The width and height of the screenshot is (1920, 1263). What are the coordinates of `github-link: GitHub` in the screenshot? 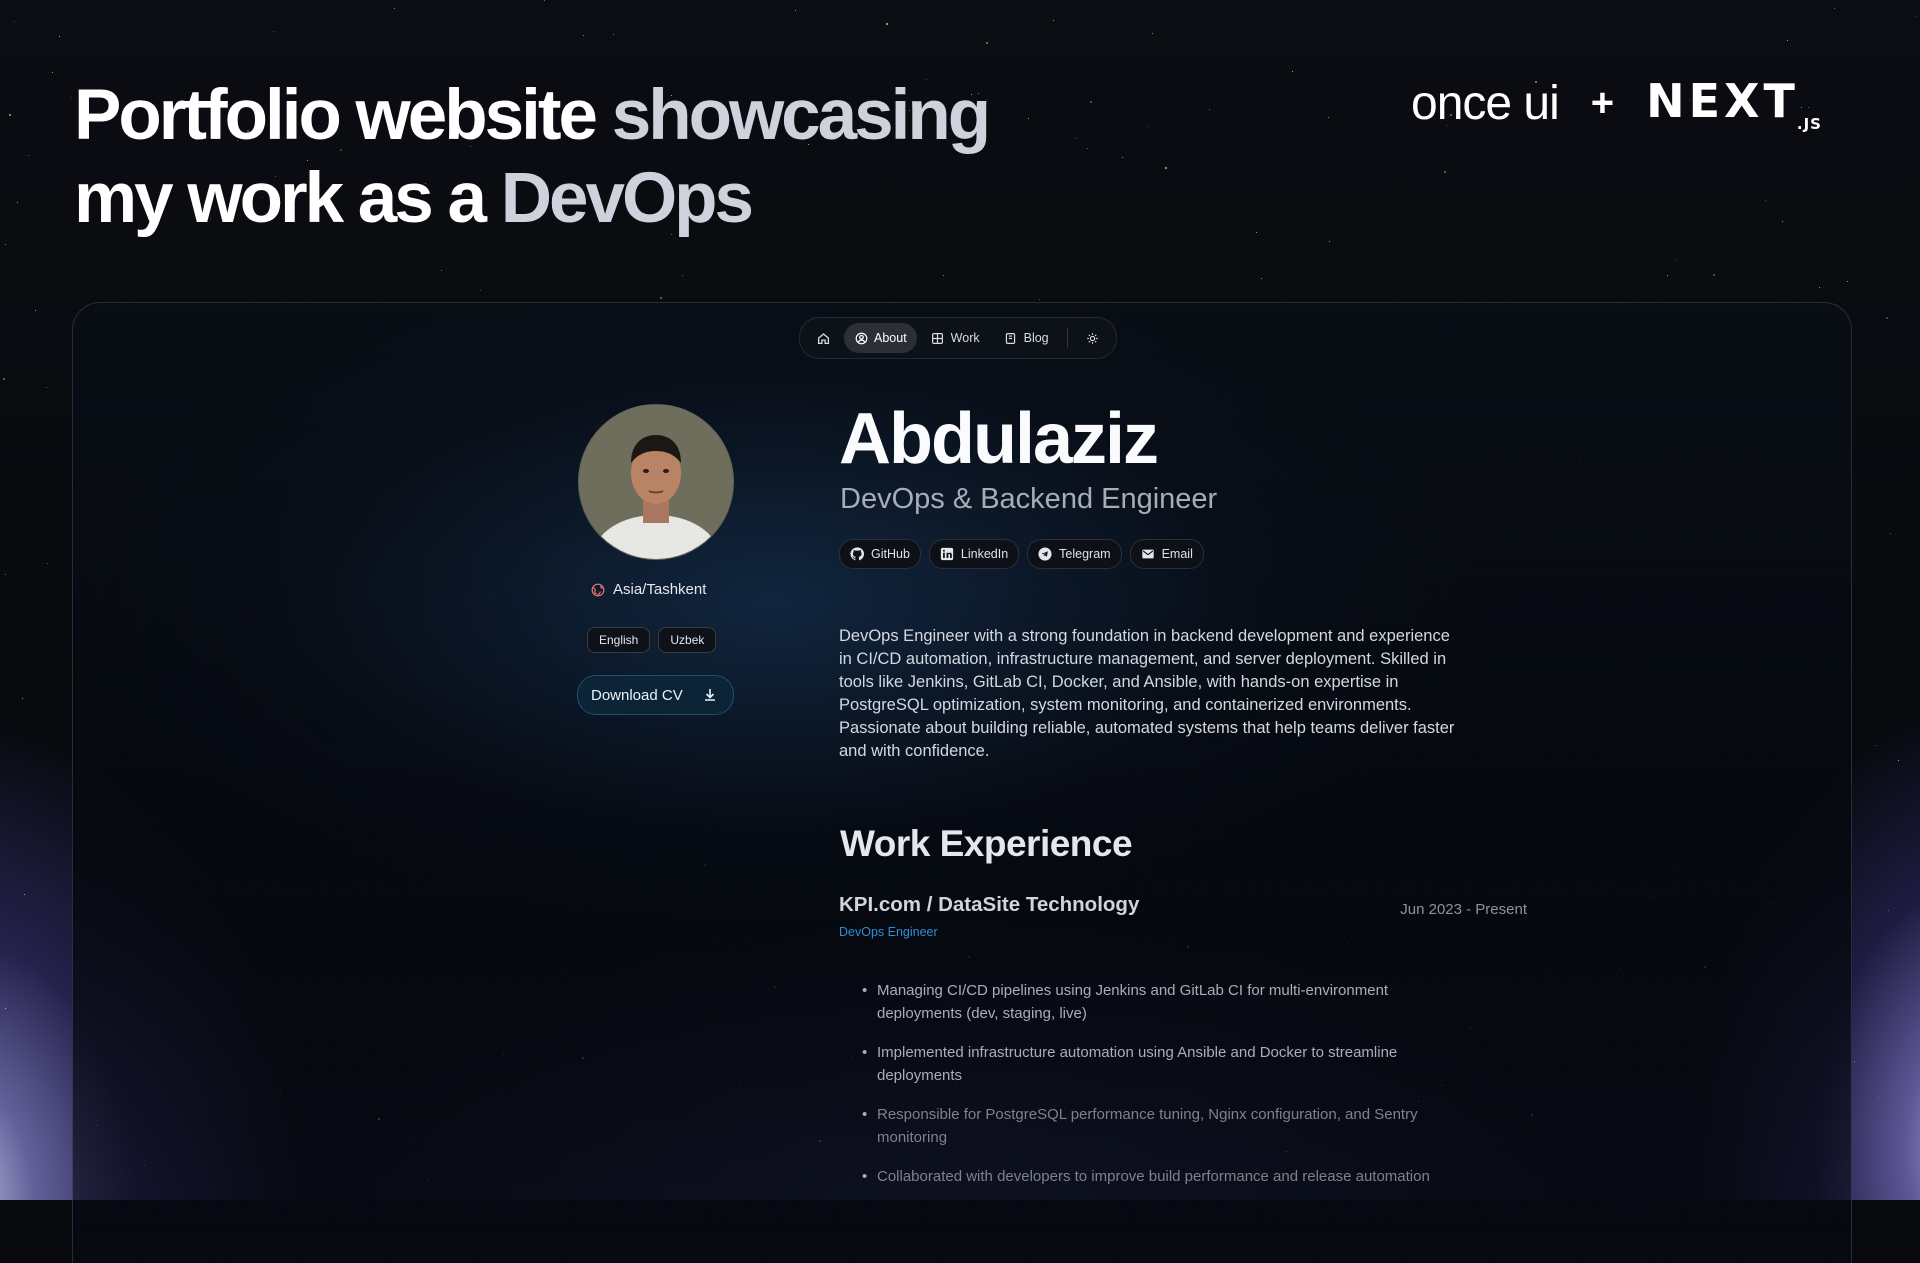 It's located at (880, 554).